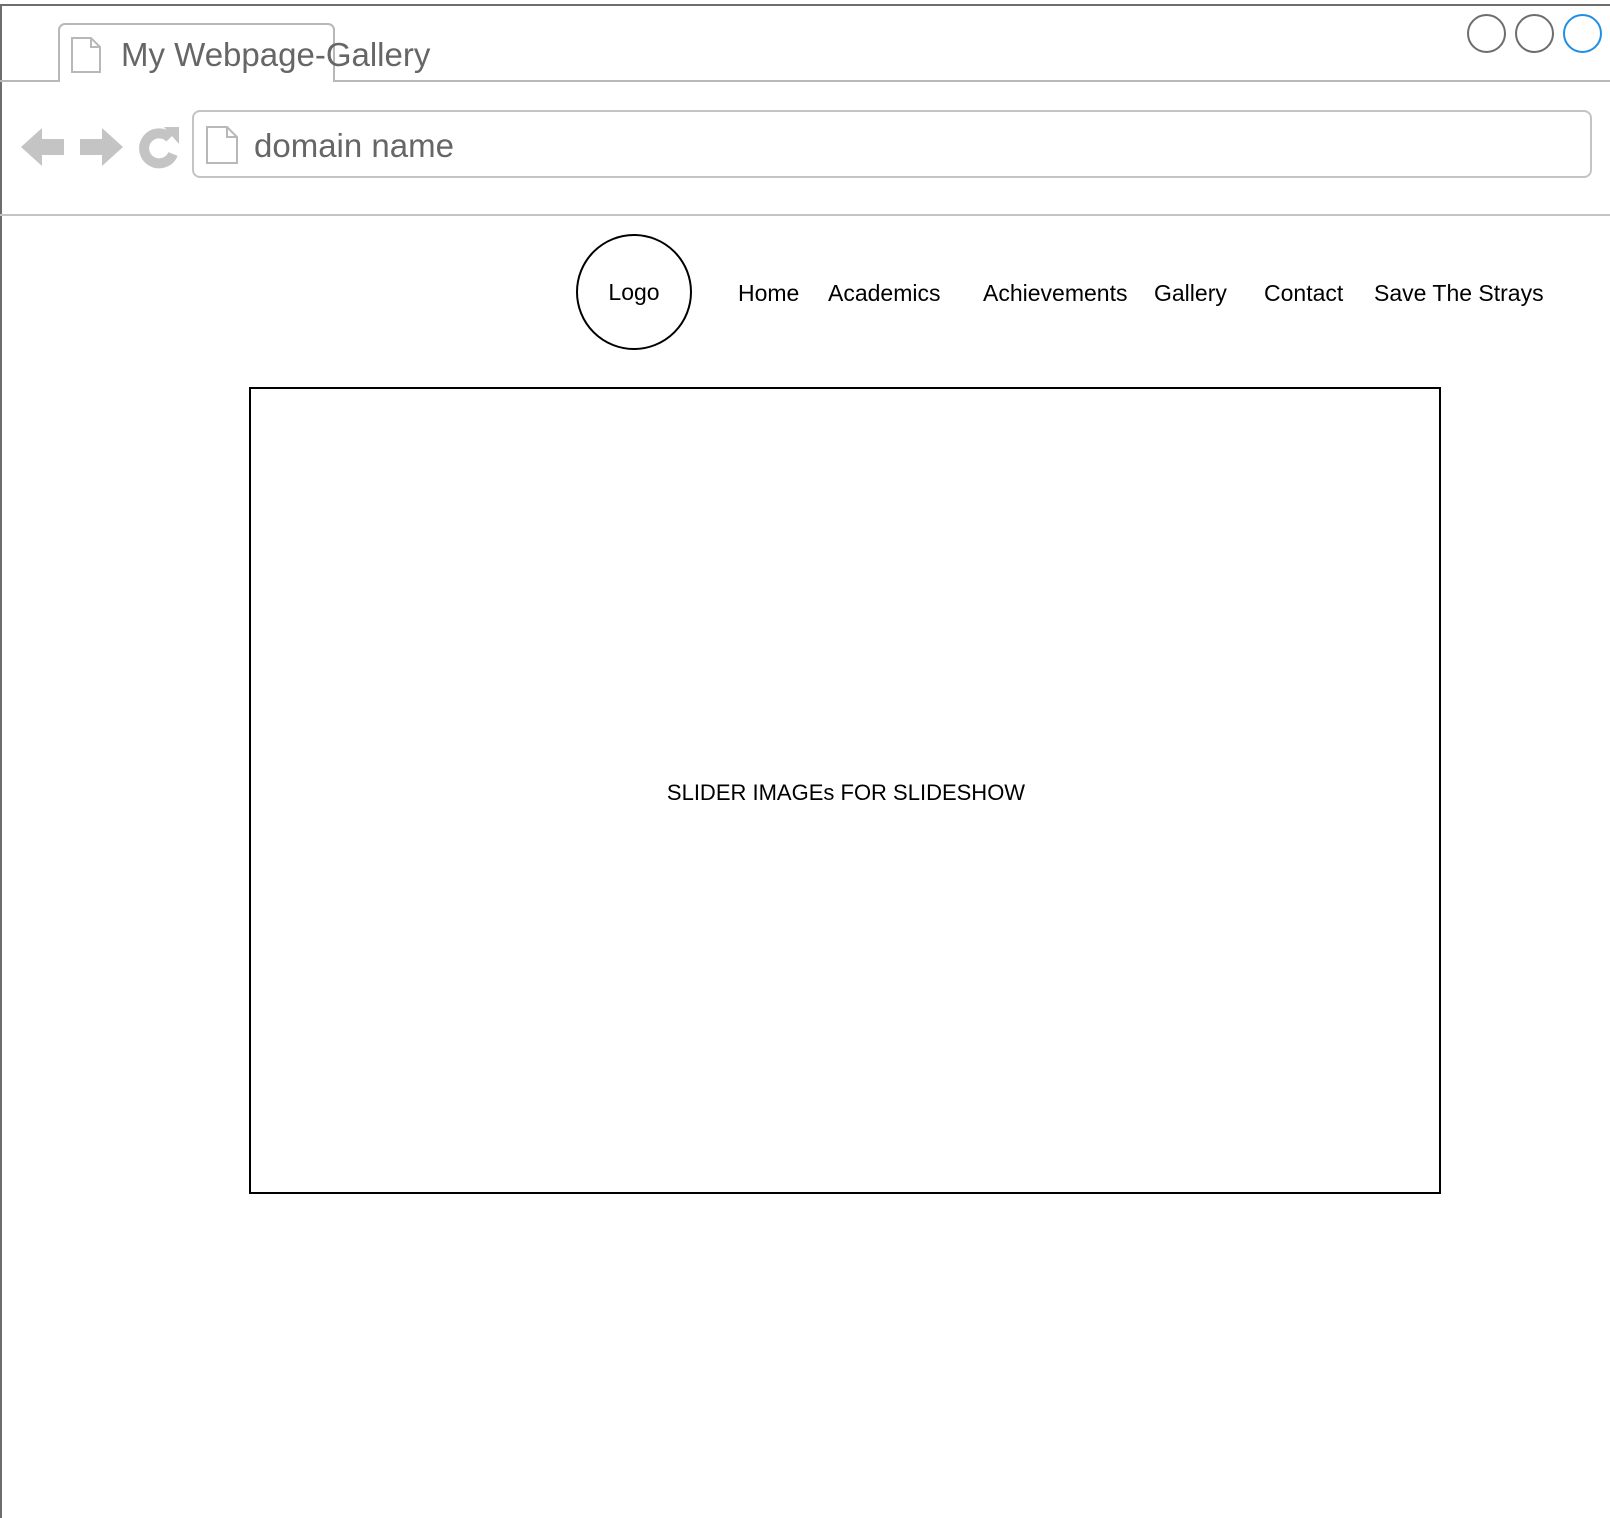 Image resolution: width=1610 pixels, height=1518 pixels. Describe the element at coordinates (1582, 33) in the screenshot. I see `window-close-button` at that location.